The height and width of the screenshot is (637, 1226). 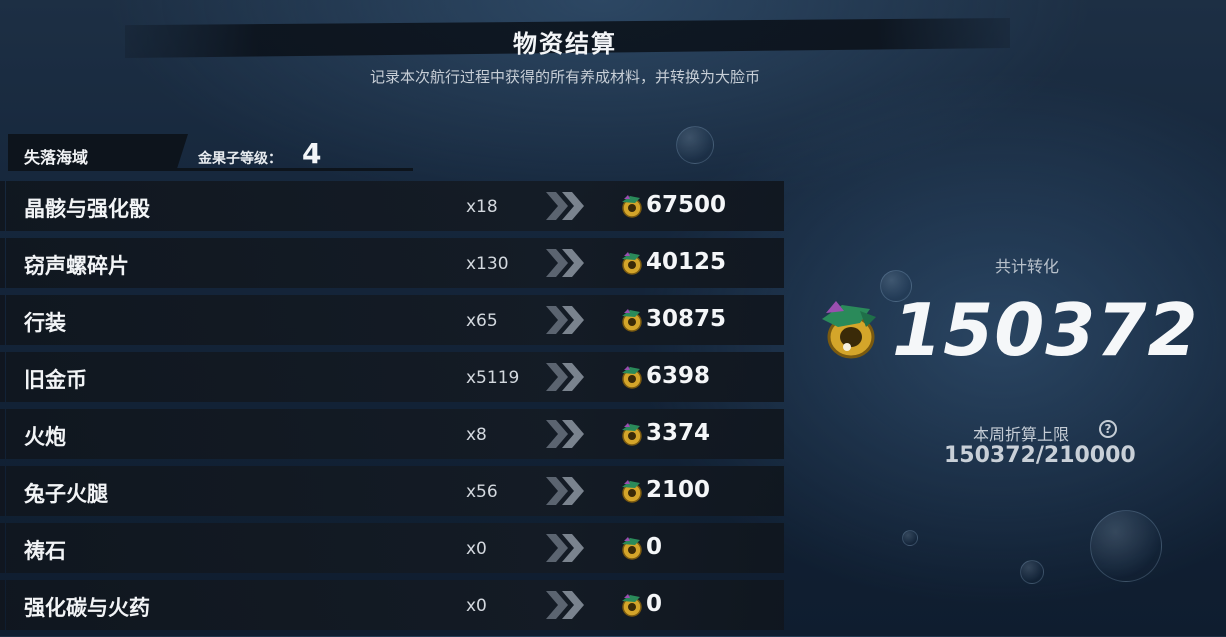 What do you see at coordinates (66, 494) in the screenshot?
I see `item-name: 兔子火腿` at bounding box center [66, 494].